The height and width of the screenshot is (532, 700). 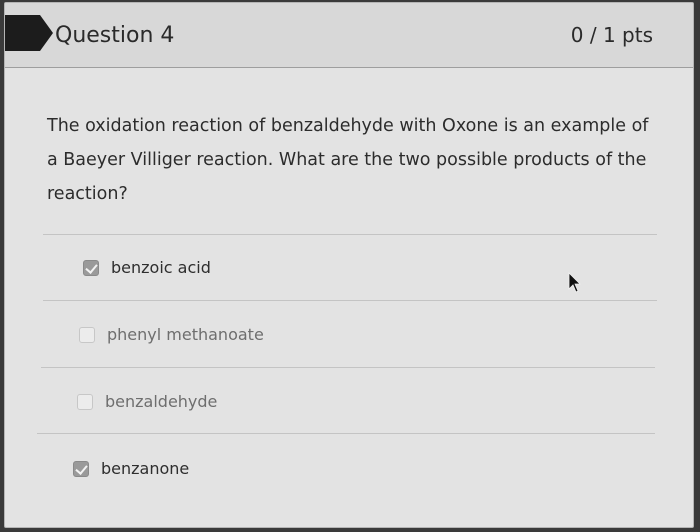 I want to click on answer-option-benzaldehyde: benzaldehyde, so click(x=147, y=401).